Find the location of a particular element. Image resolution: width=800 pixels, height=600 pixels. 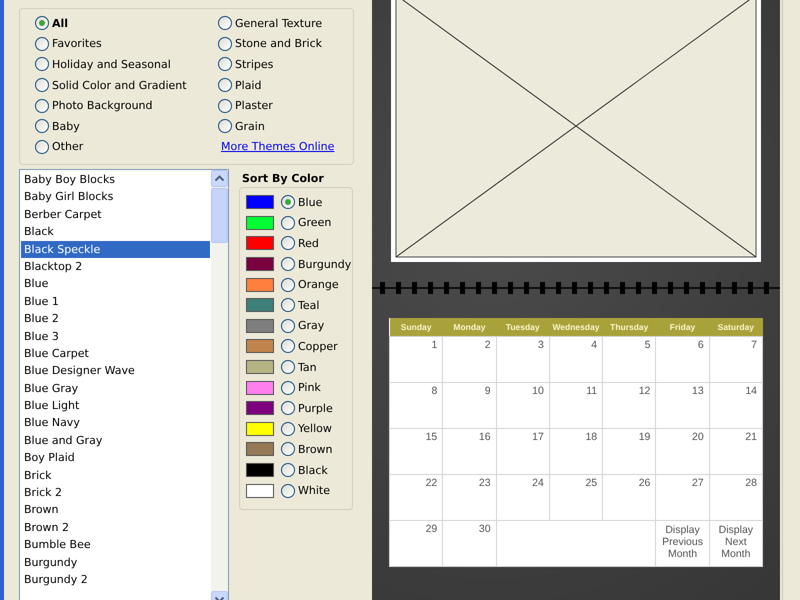

day-cell: 22 is located at coordinates (416, 497).